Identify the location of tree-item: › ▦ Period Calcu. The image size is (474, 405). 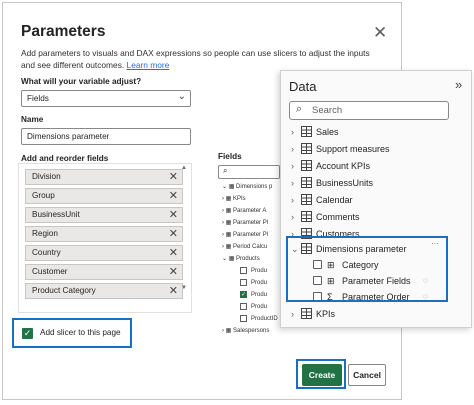
(244, 246).